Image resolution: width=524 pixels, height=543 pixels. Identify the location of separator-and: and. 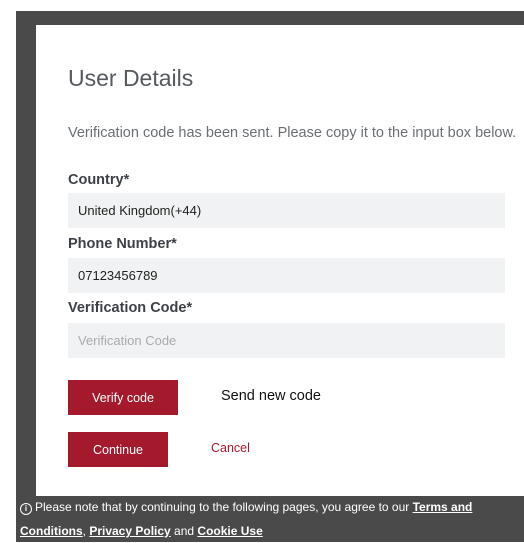
(184, 531).